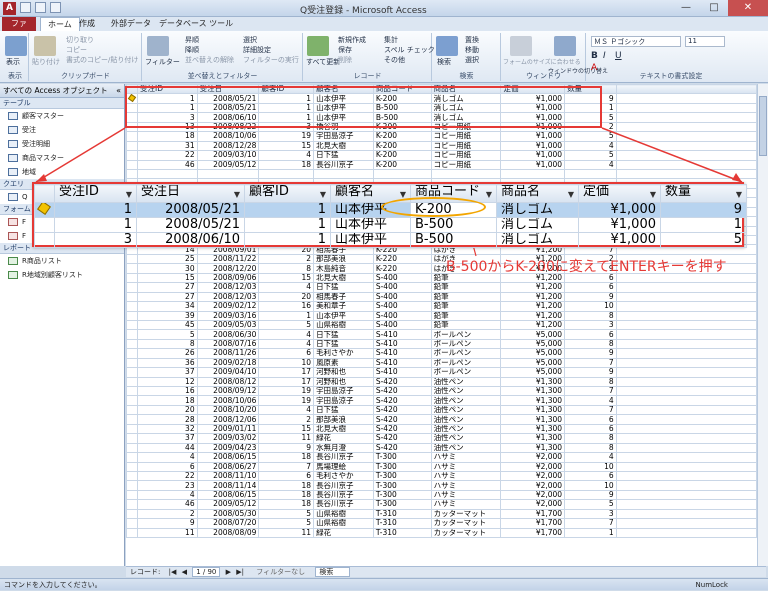 Image resolution: width=768 pixels, height=591 pixels. What do you see at coordinates (441, 108) in the screenshot?
I see `table-row: 1 2008/05/21 1 山本伊平 B-500 消しゴム ¥1,000 1` at bounding box center [441, 108].